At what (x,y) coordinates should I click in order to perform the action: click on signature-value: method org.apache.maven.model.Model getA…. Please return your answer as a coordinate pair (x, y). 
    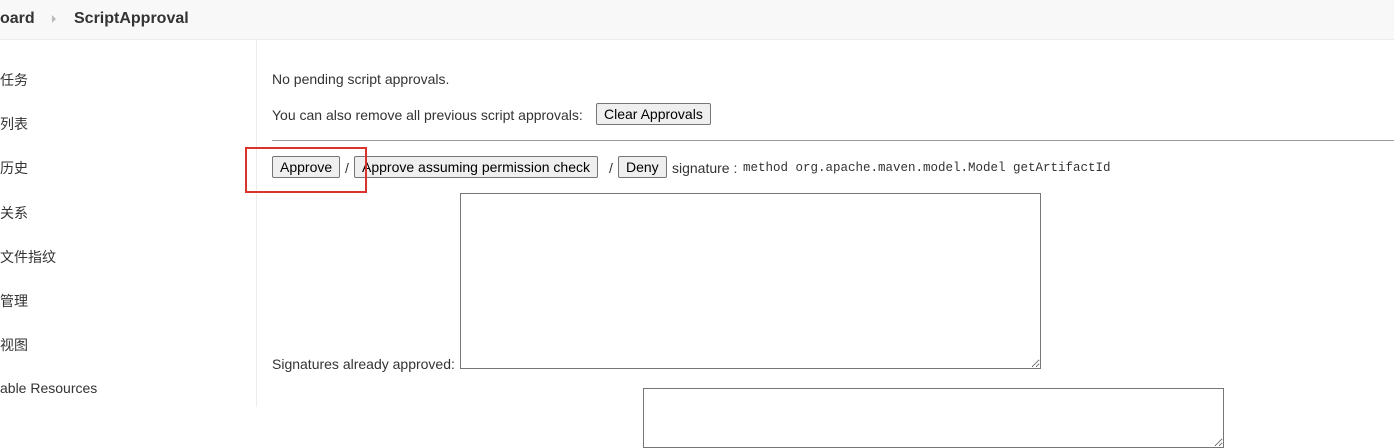
    Looking at the image, I should click on (927, 168).